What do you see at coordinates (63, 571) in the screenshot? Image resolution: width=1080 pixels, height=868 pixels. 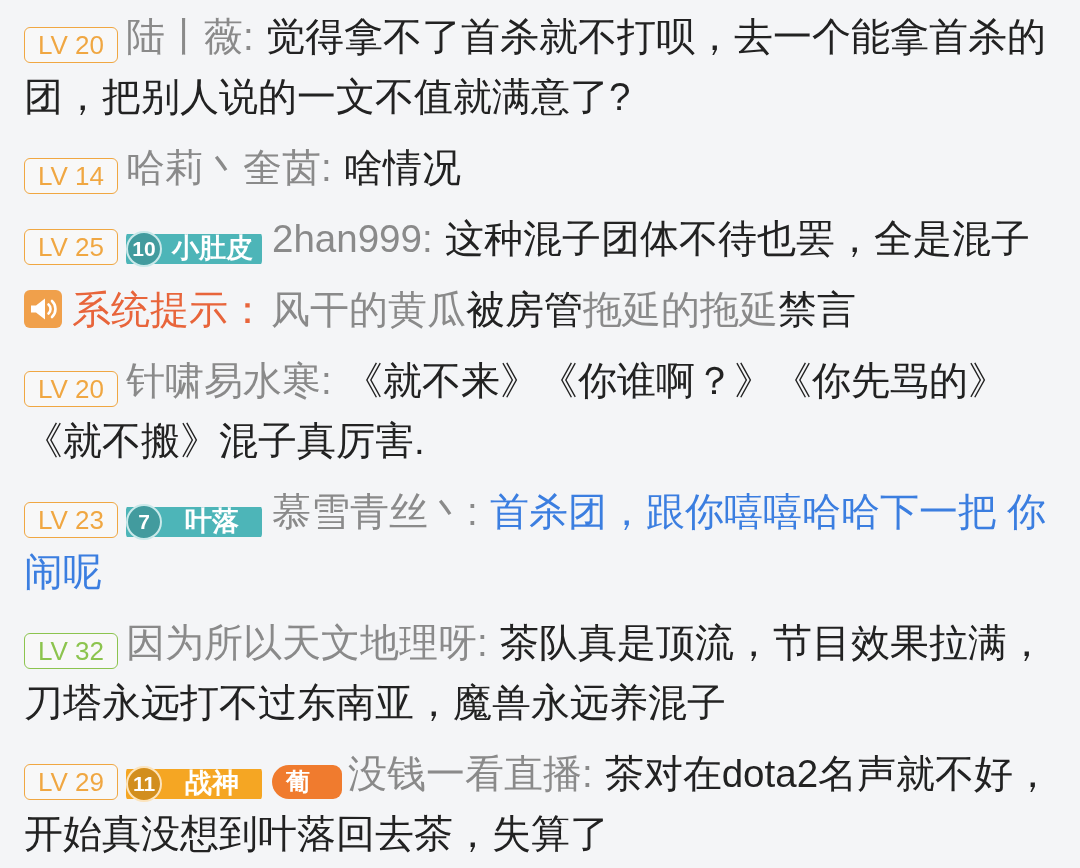 I see `message-text: 闹呢` at bounding box center [63, 571].